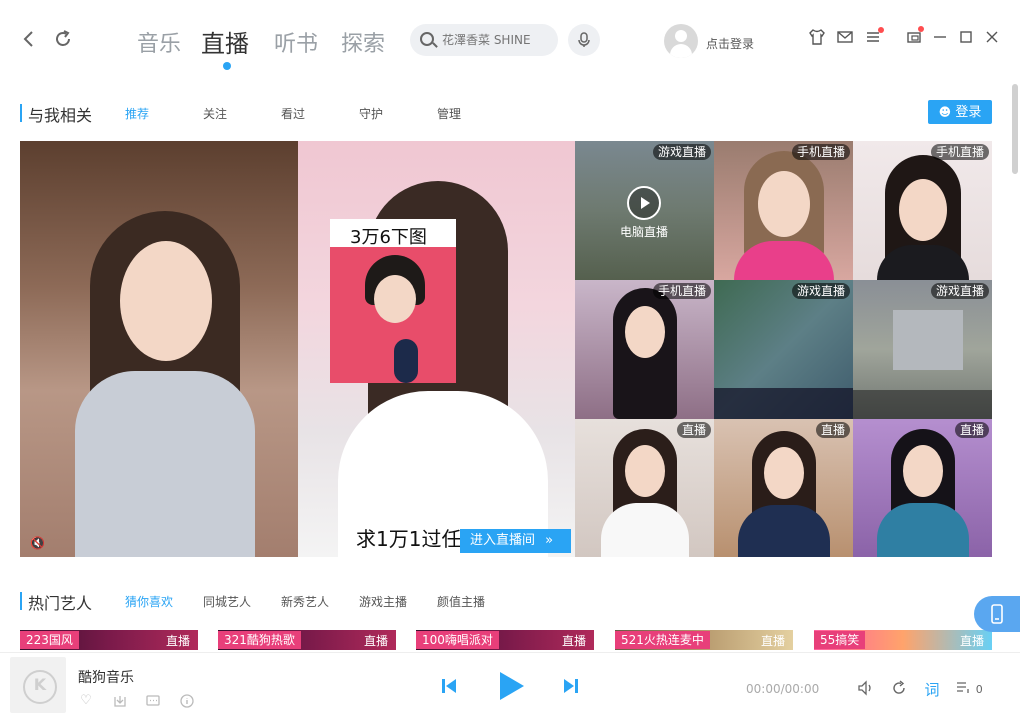  Describe the element at coordinates (86, 701) in the screenshot. I see `heart-icon: ♡` at that location.